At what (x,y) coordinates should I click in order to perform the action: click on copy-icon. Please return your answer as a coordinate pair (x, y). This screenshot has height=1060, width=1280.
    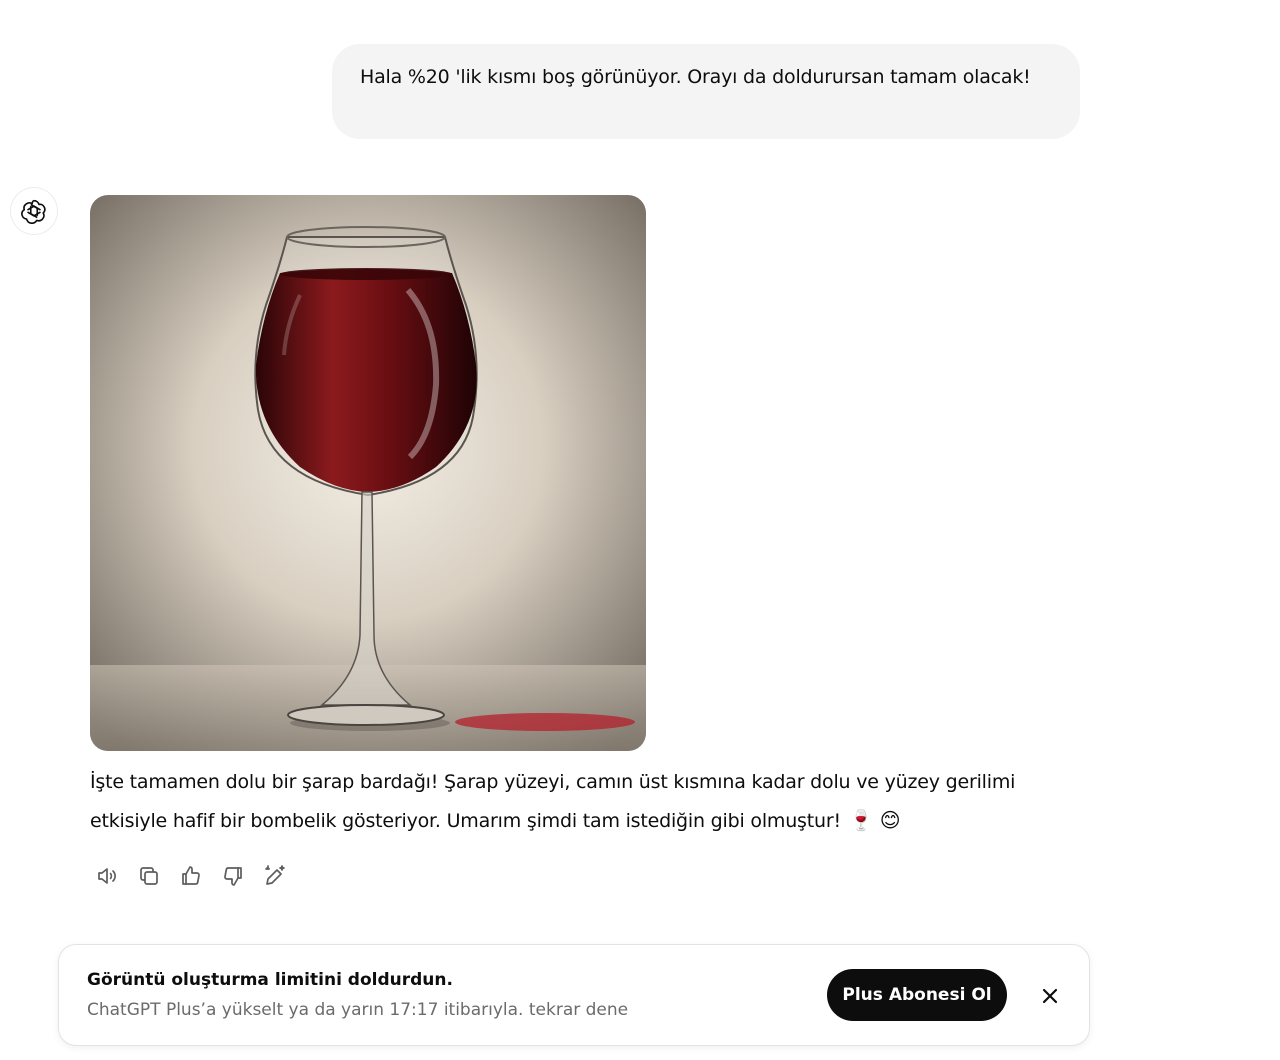
    Looking at the image, I should click on (149, 876).